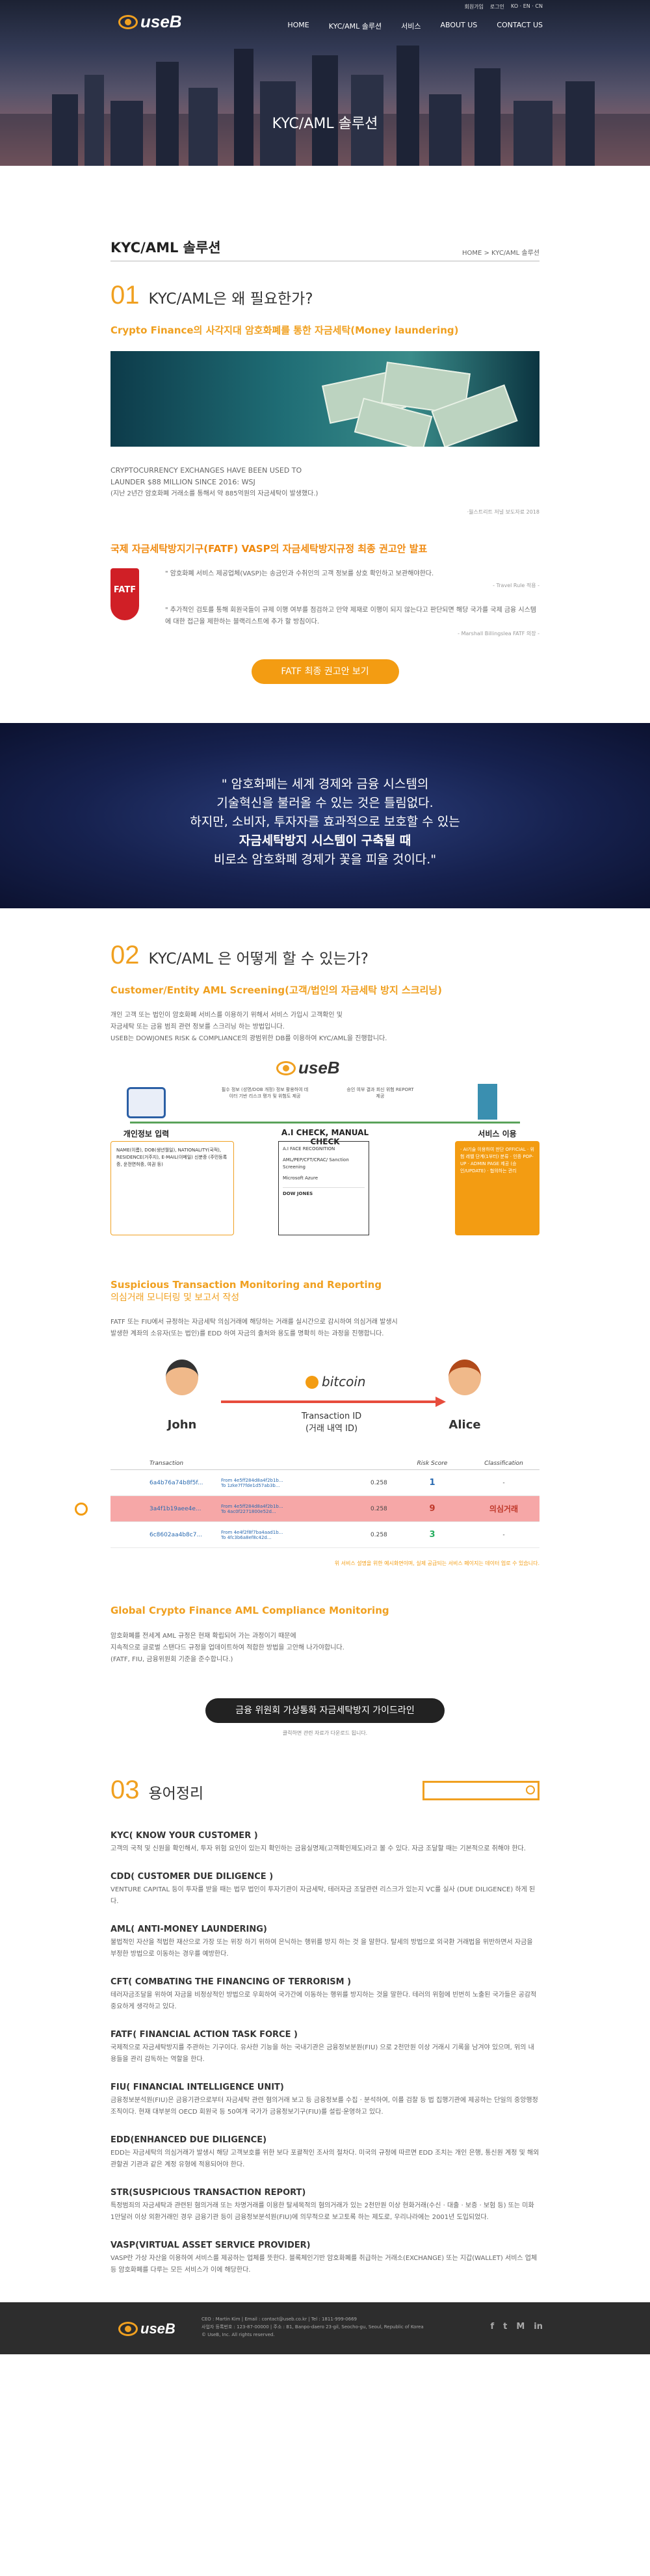  Describe the element at coordinates (125, 1790) in the screenshot. I see `section-number: 03` at that location.